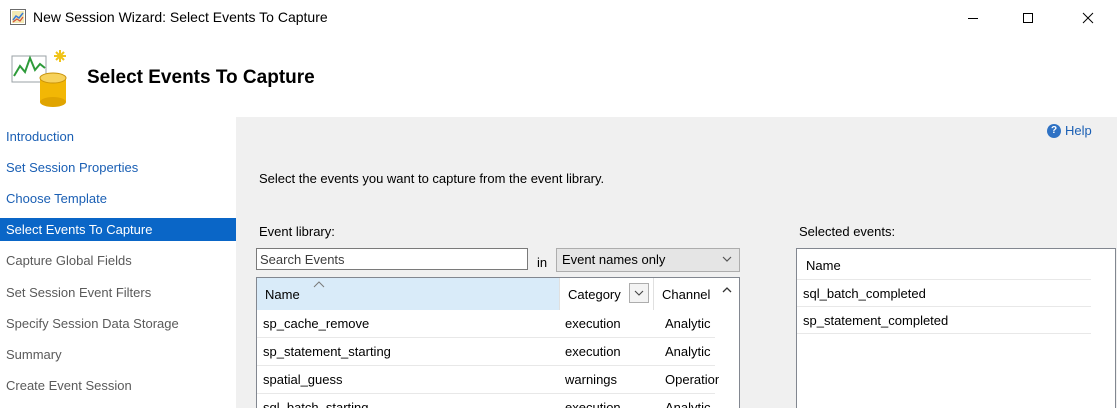 Image resolution: width=1117 pixels, height=408 pixels. Describe the element at coordinates (944, 266) in the screenshot. I see `selected-events-header: Name` at that location.